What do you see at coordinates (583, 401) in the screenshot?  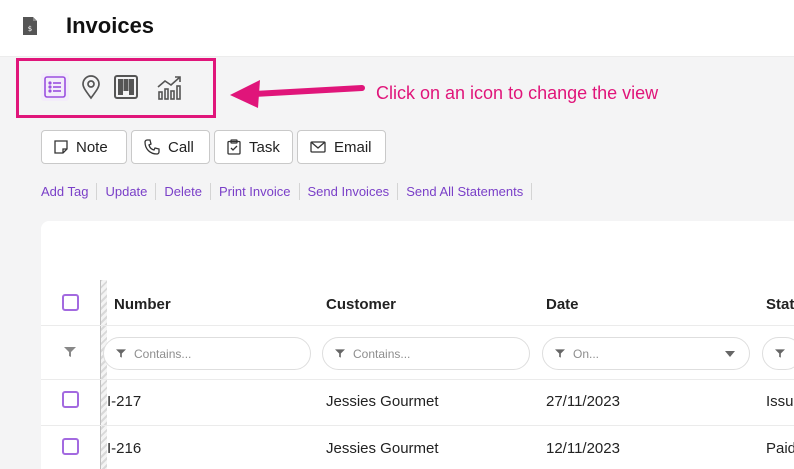 I see `date-cell: 27/11/2023` at bounding box center [583, 401].